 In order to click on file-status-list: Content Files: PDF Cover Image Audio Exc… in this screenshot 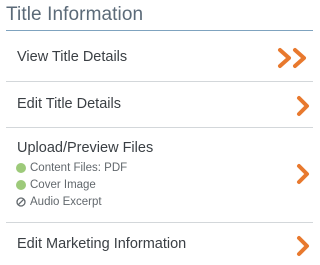, I will do `click(71, 184)`.